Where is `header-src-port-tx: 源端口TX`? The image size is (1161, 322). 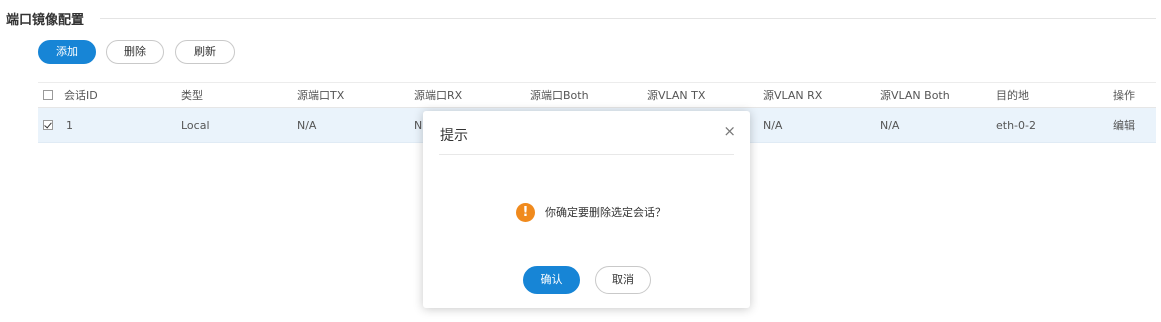
header-src-port-tx: 源端口TX is located at coordinates (321, 95).